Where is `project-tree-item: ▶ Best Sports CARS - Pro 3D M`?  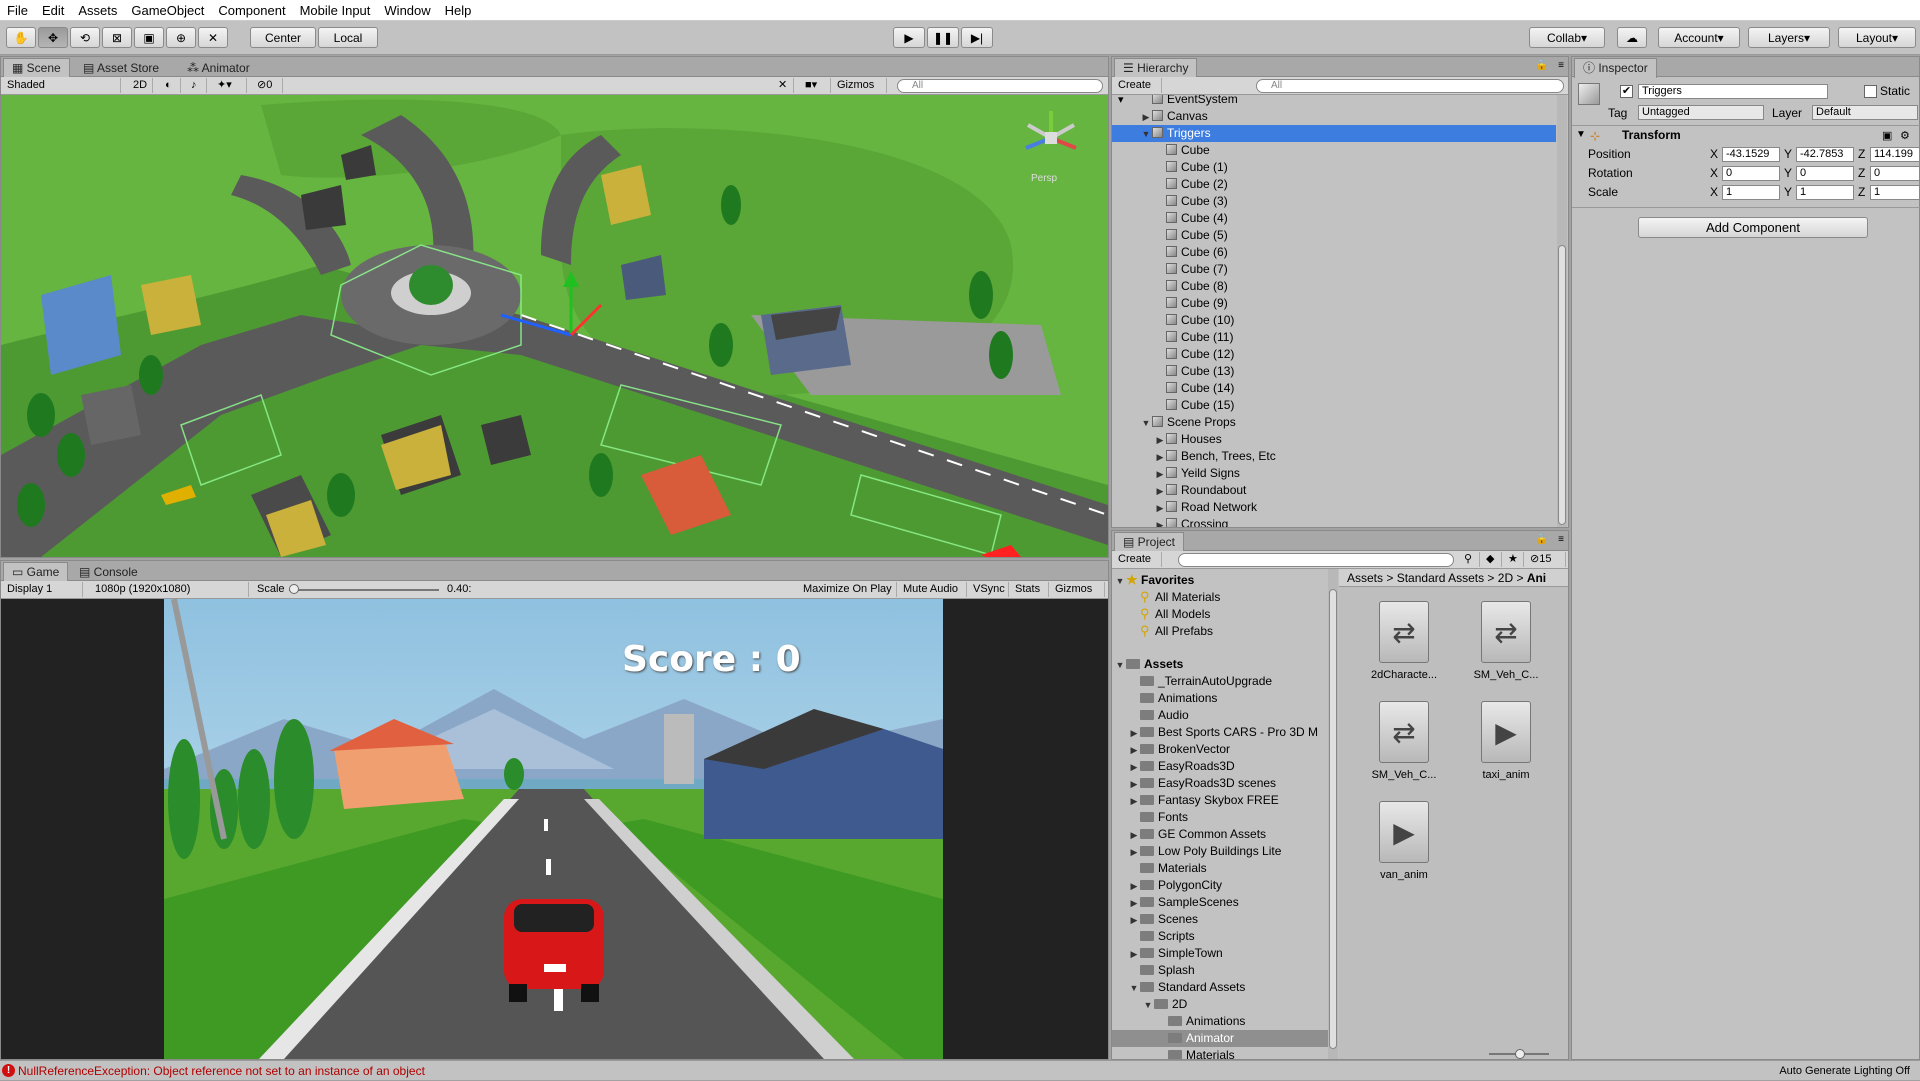 project-tree-item: ▶ Best Sports CARS - Pro 3D M is located at coordinates (1220, 732).